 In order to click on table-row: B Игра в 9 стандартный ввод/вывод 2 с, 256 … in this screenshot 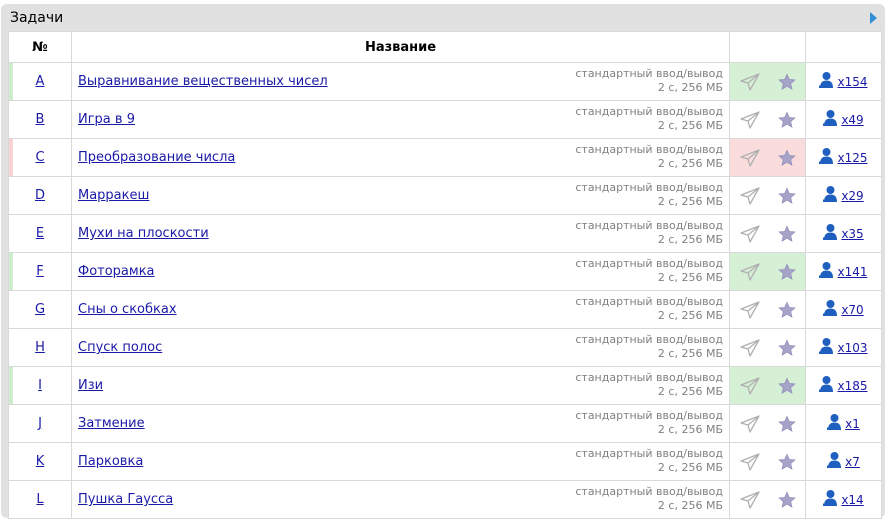, I will do `click(445, 119)`.